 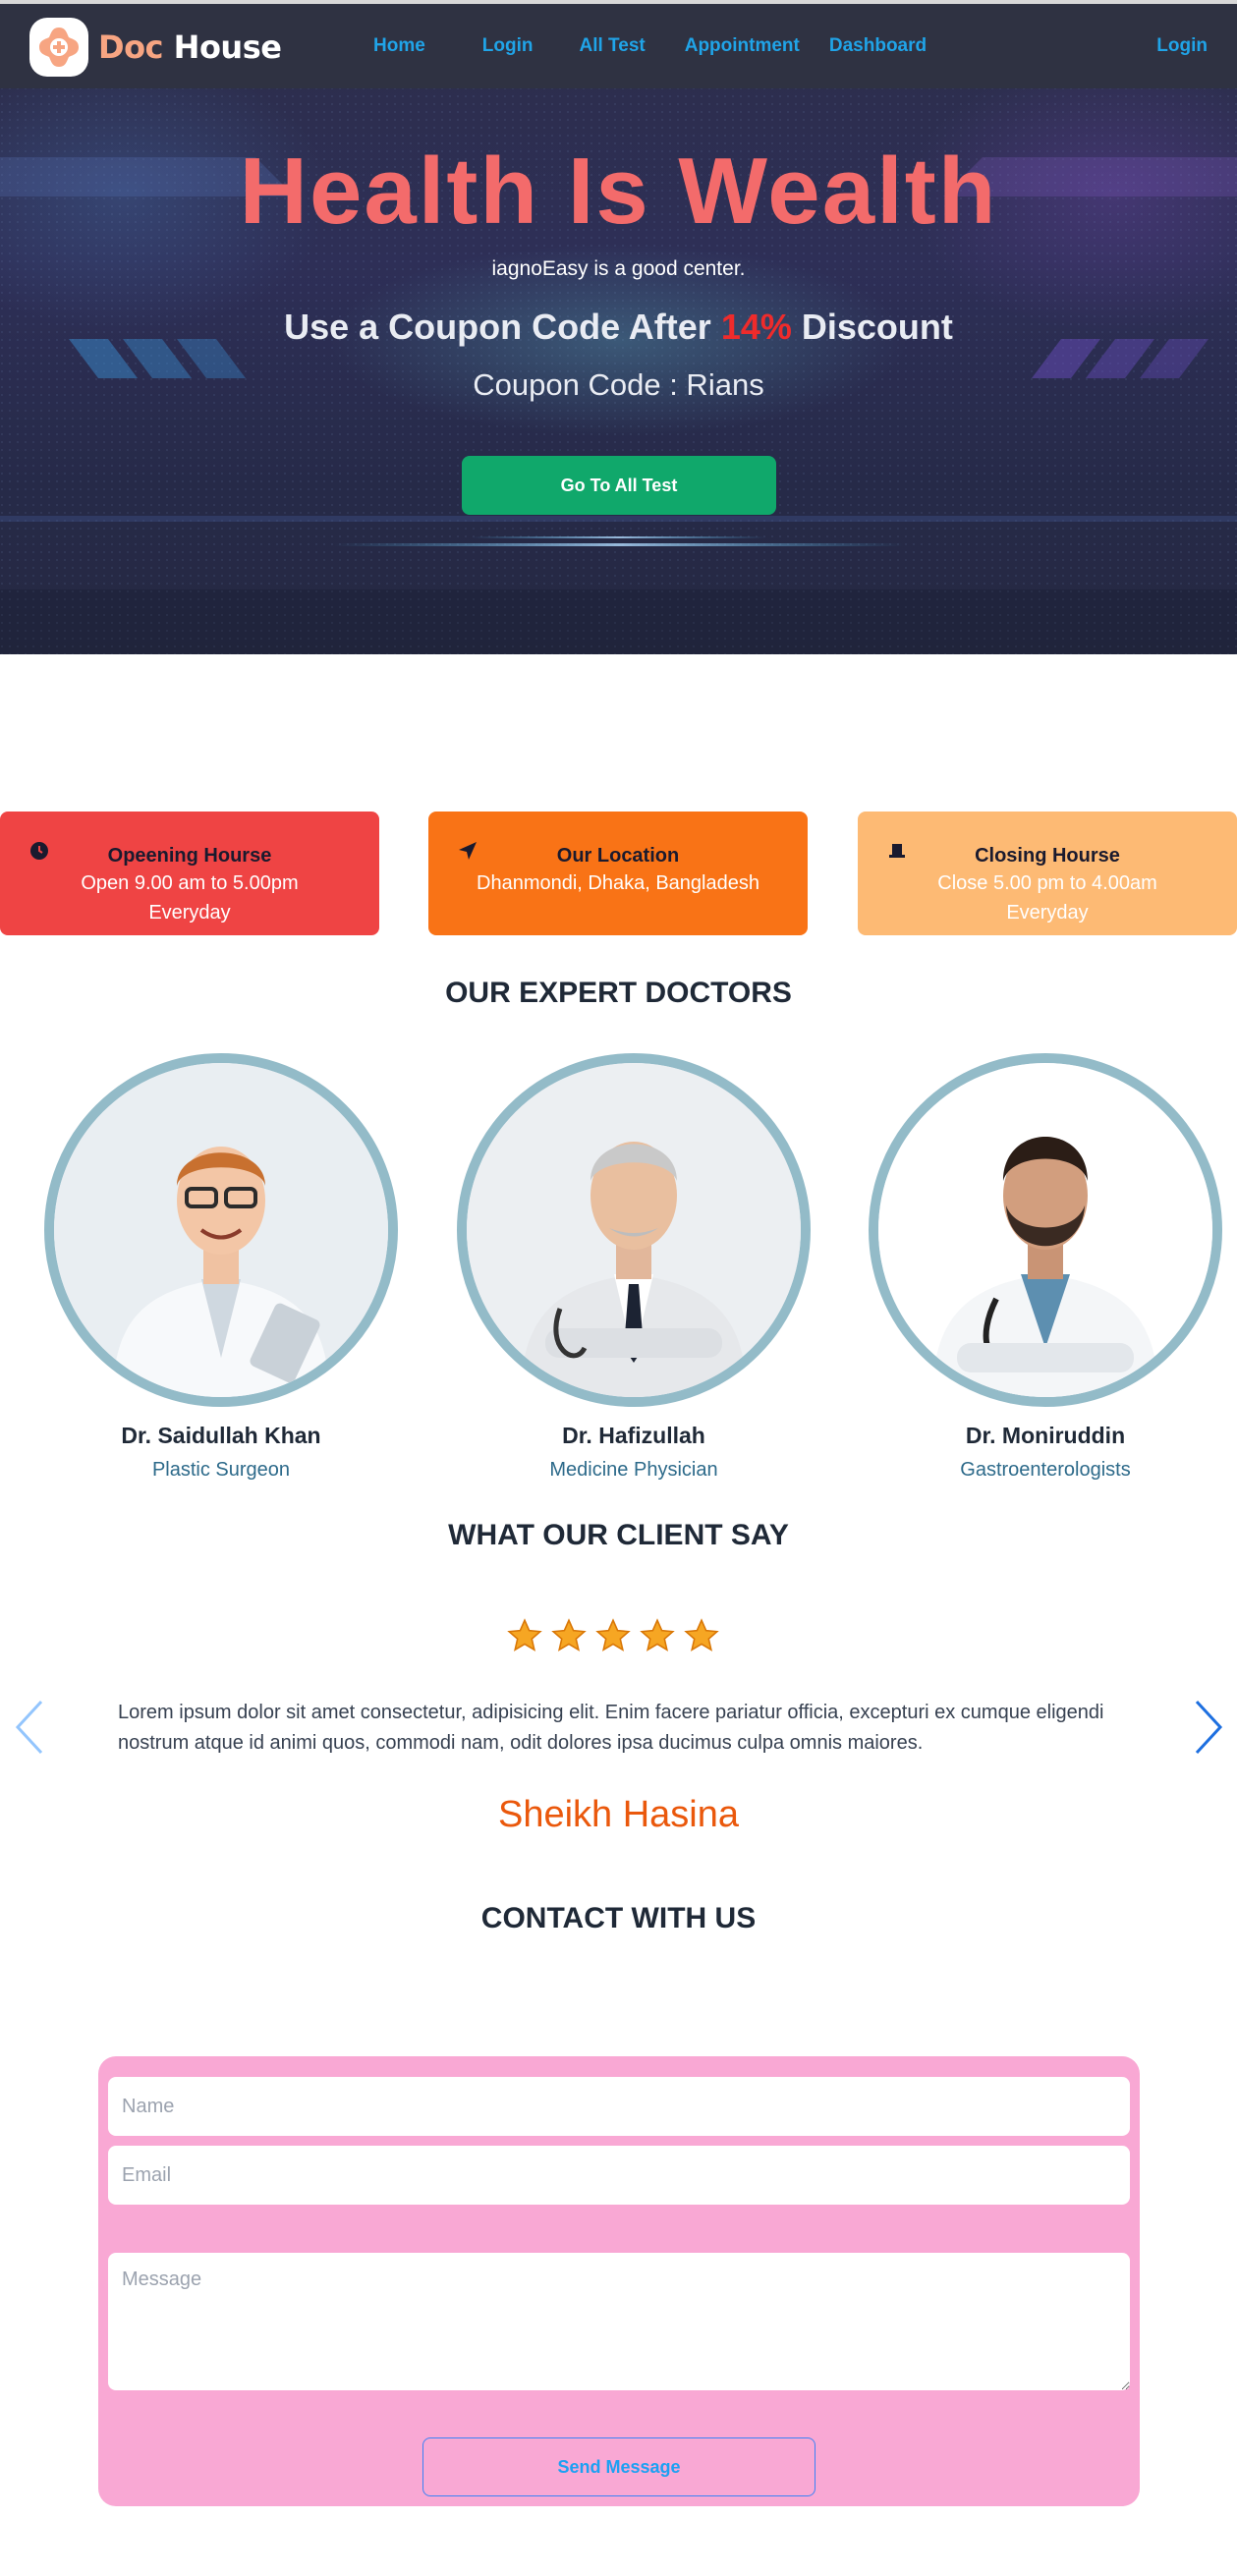 What do you see at coordinates (618, 993) in the screenshot?
I see `doctors-section-title: OUR EXPERT DOCTORS` at bounding box center [618, 993].